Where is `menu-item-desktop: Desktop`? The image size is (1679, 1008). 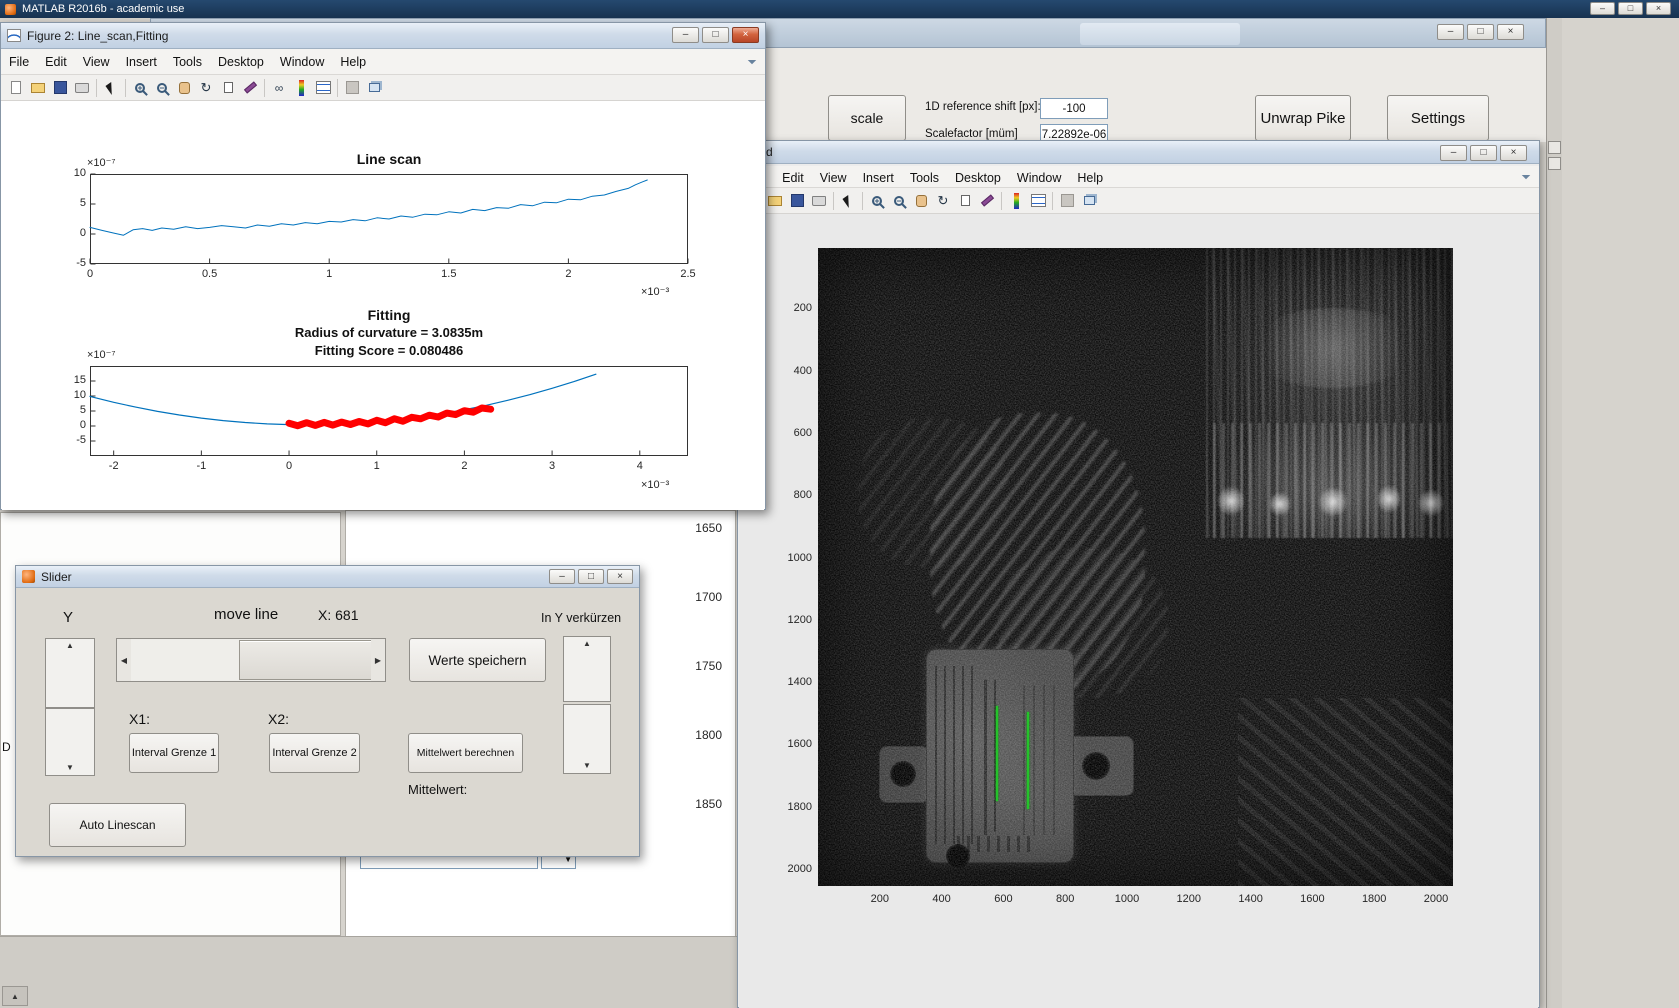
menu-item-desktop: Desktop is located at coordinates (241, 62).